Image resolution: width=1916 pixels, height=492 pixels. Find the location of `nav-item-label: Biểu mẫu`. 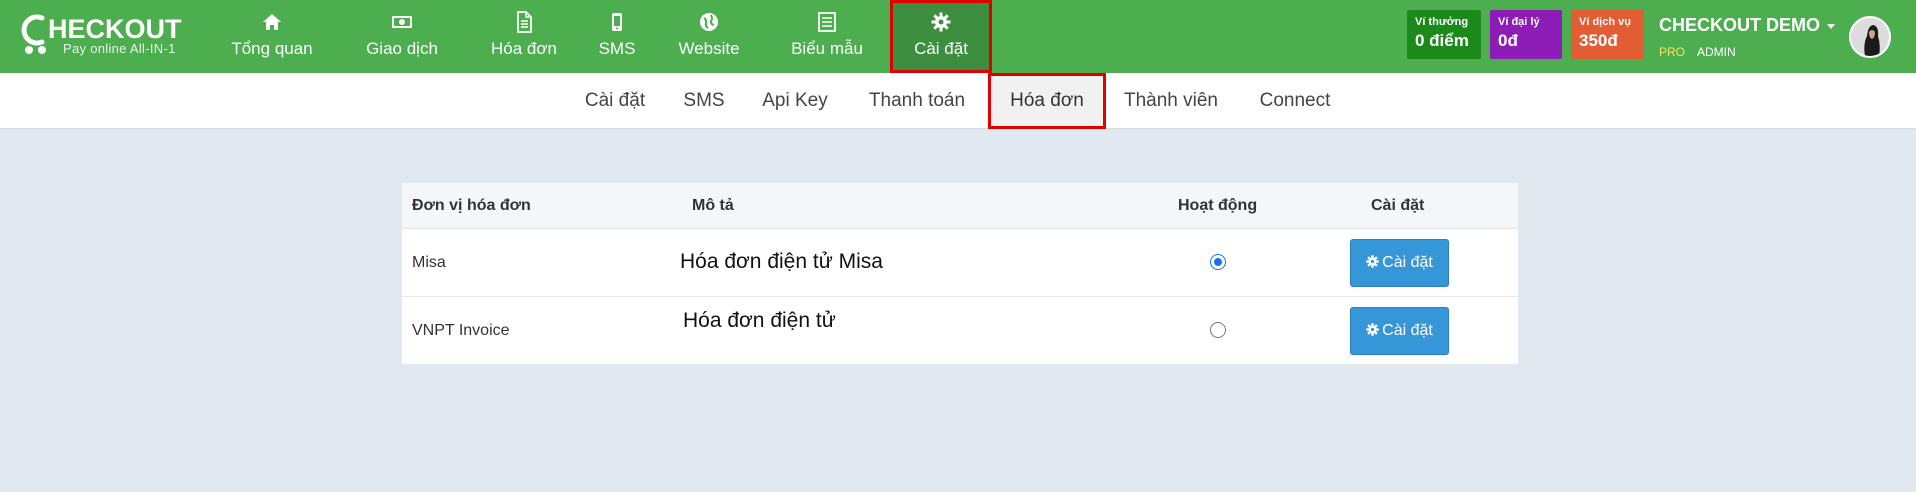

nav-item-label: Biểu mẫu is located at coordinates (827, 48).